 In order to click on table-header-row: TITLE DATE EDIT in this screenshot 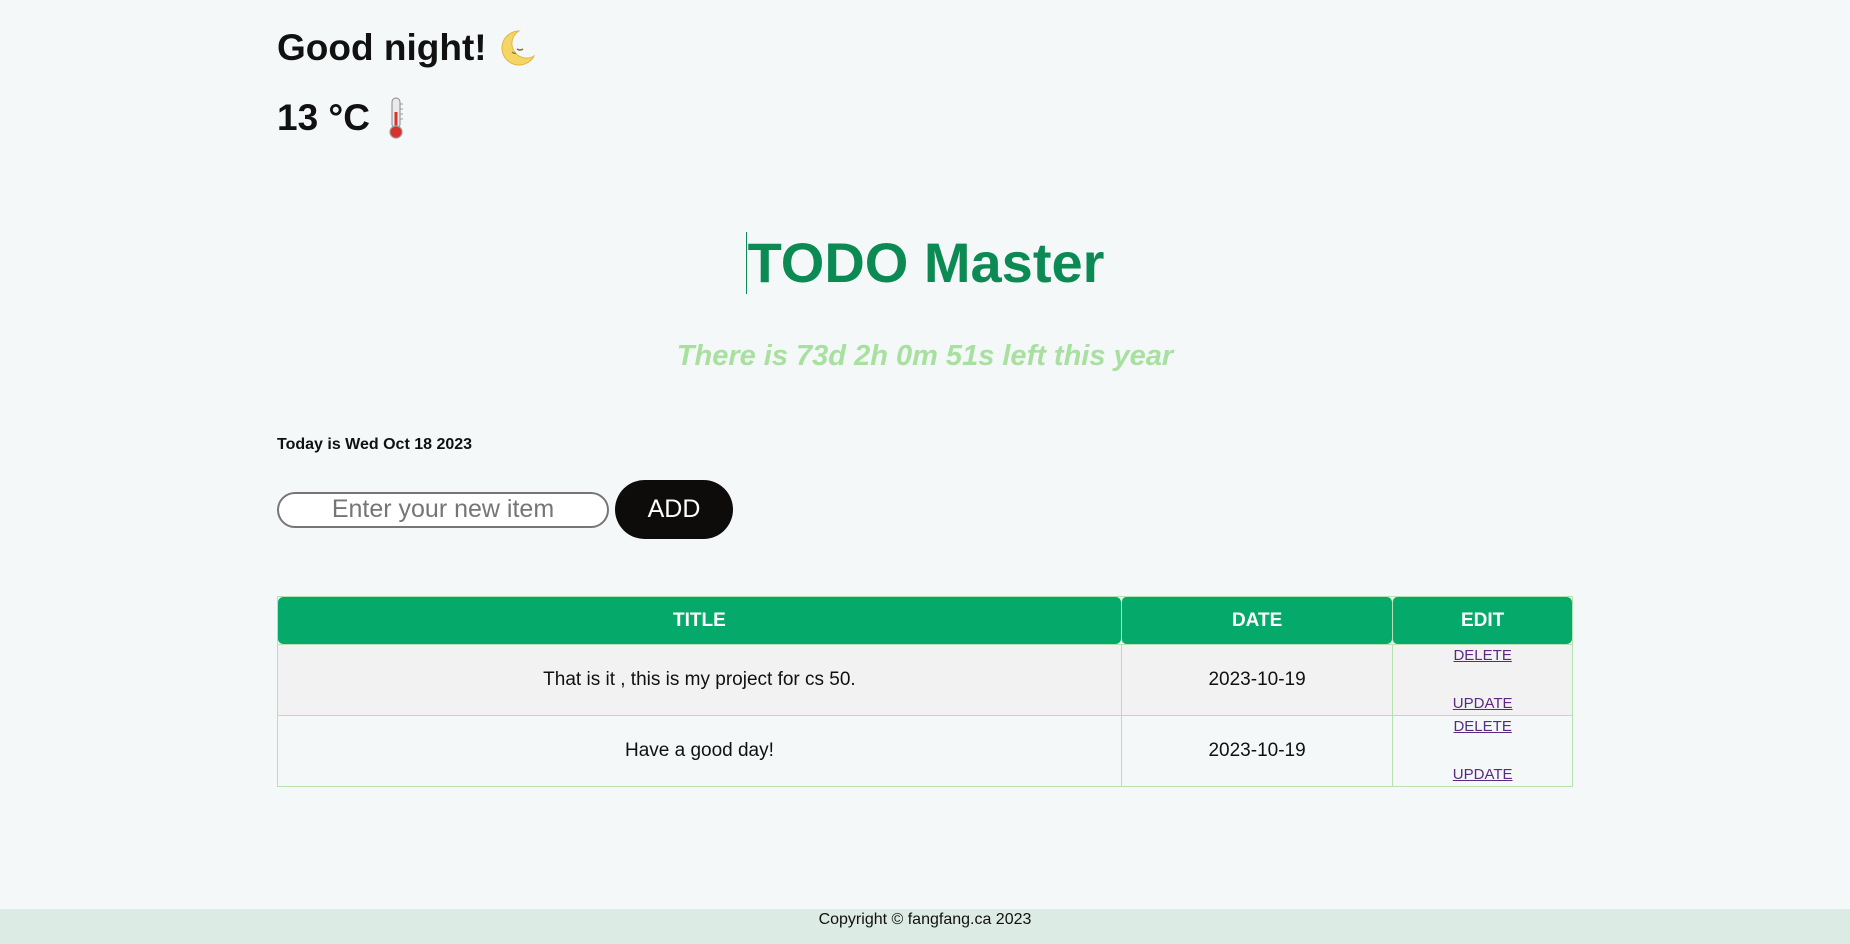, I will do `click(925, 620)`.